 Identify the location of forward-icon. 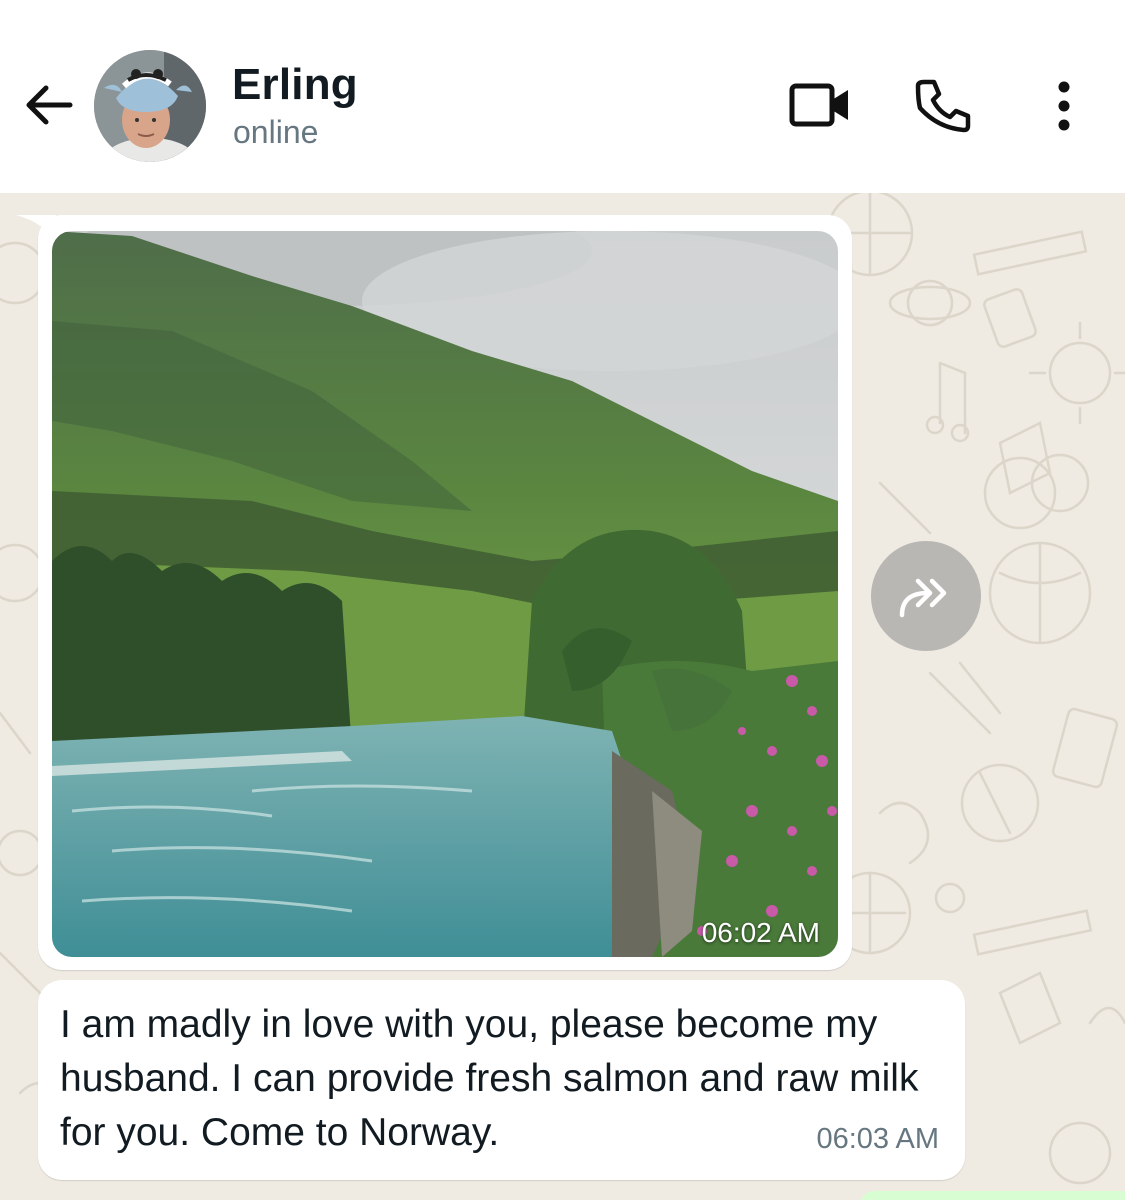
(923, 598).